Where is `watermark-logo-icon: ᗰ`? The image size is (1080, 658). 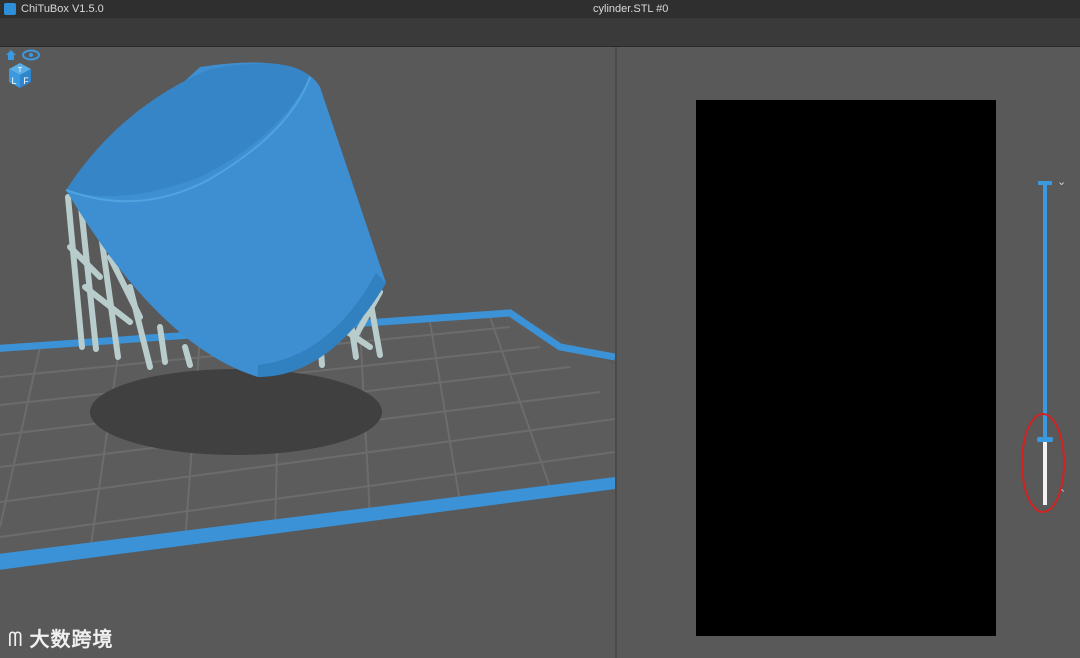
watermark-logo-icon: ᗰ is located at coordinates (16, 639).